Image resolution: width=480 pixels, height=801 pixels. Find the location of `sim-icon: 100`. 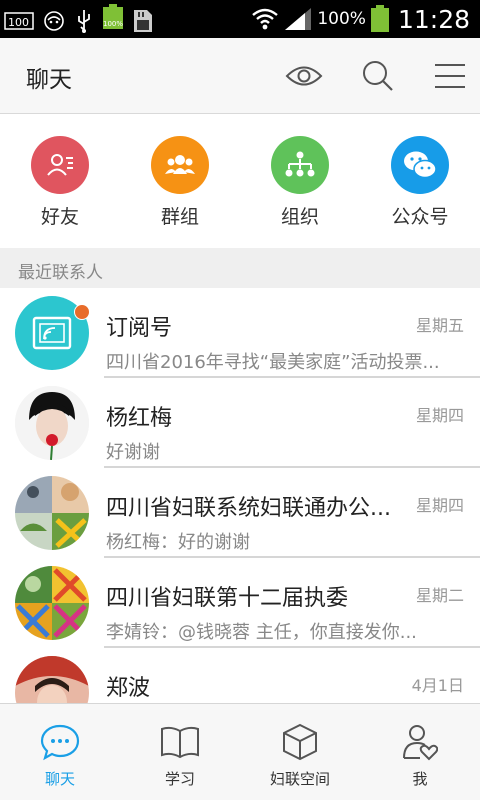

sim-icon: 100 is located at coordinates (19, 21).